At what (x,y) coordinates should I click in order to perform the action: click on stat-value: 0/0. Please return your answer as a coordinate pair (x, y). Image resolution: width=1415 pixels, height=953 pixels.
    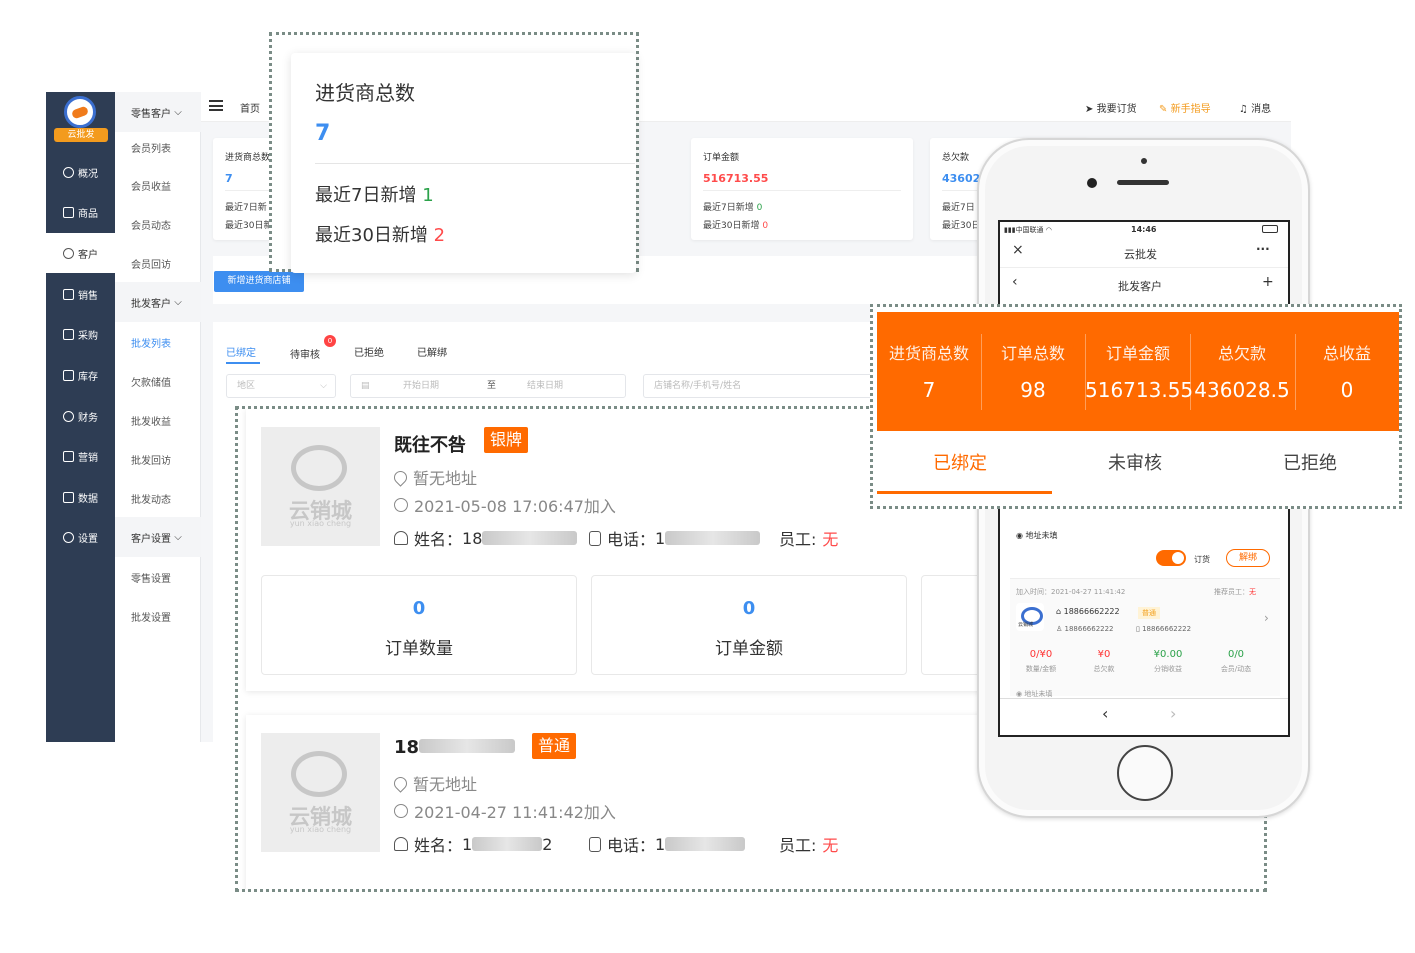
    Looking at the image, I should click on (1236, 654).